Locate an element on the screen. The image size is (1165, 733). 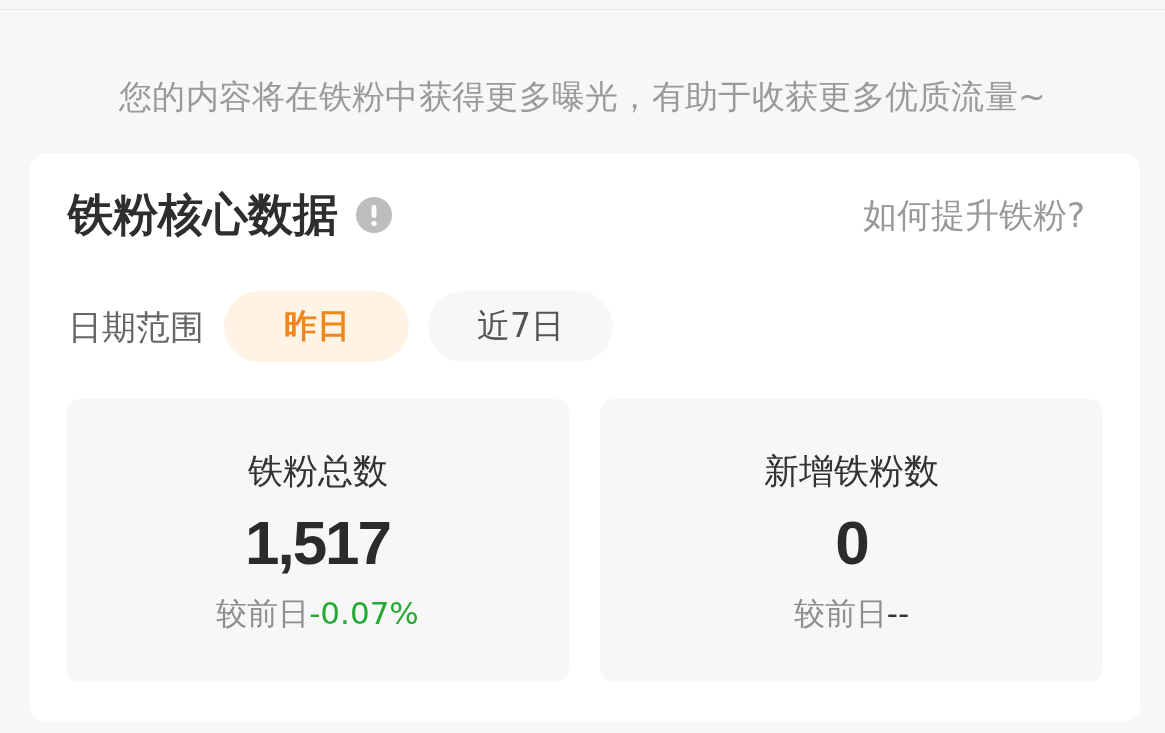
card-title: 铁粉核心数据 is located at coordinates (203, 215).